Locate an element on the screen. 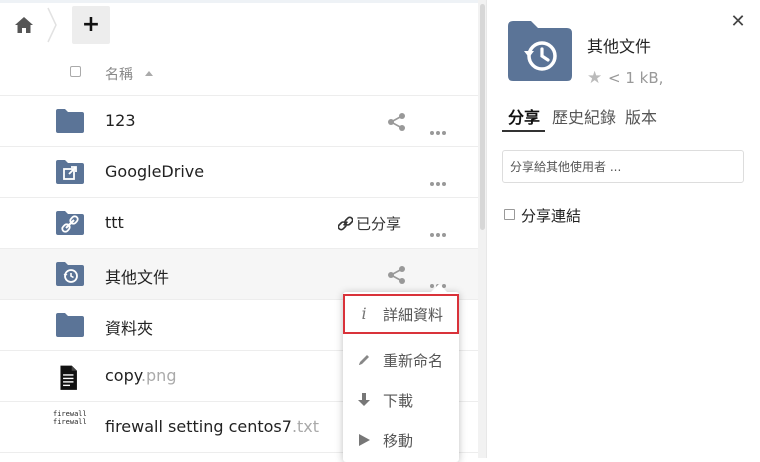 The height and width of the screenshot is (462, 760). menu-item-rename: 重新命名 is located at coordinates (401, 360).